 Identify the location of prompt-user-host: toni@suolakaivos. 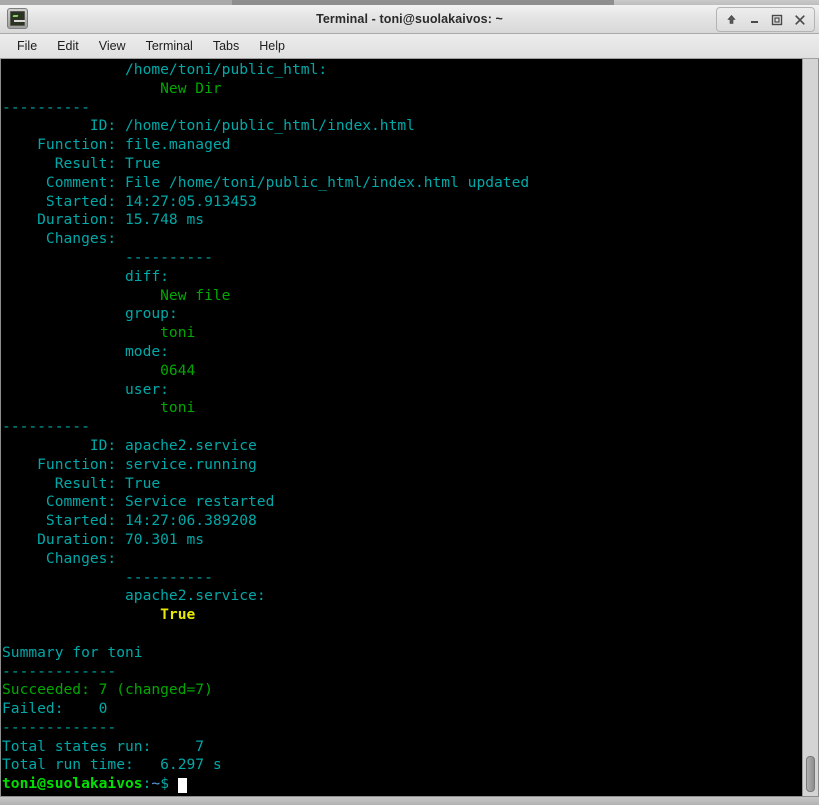
(72, 784).